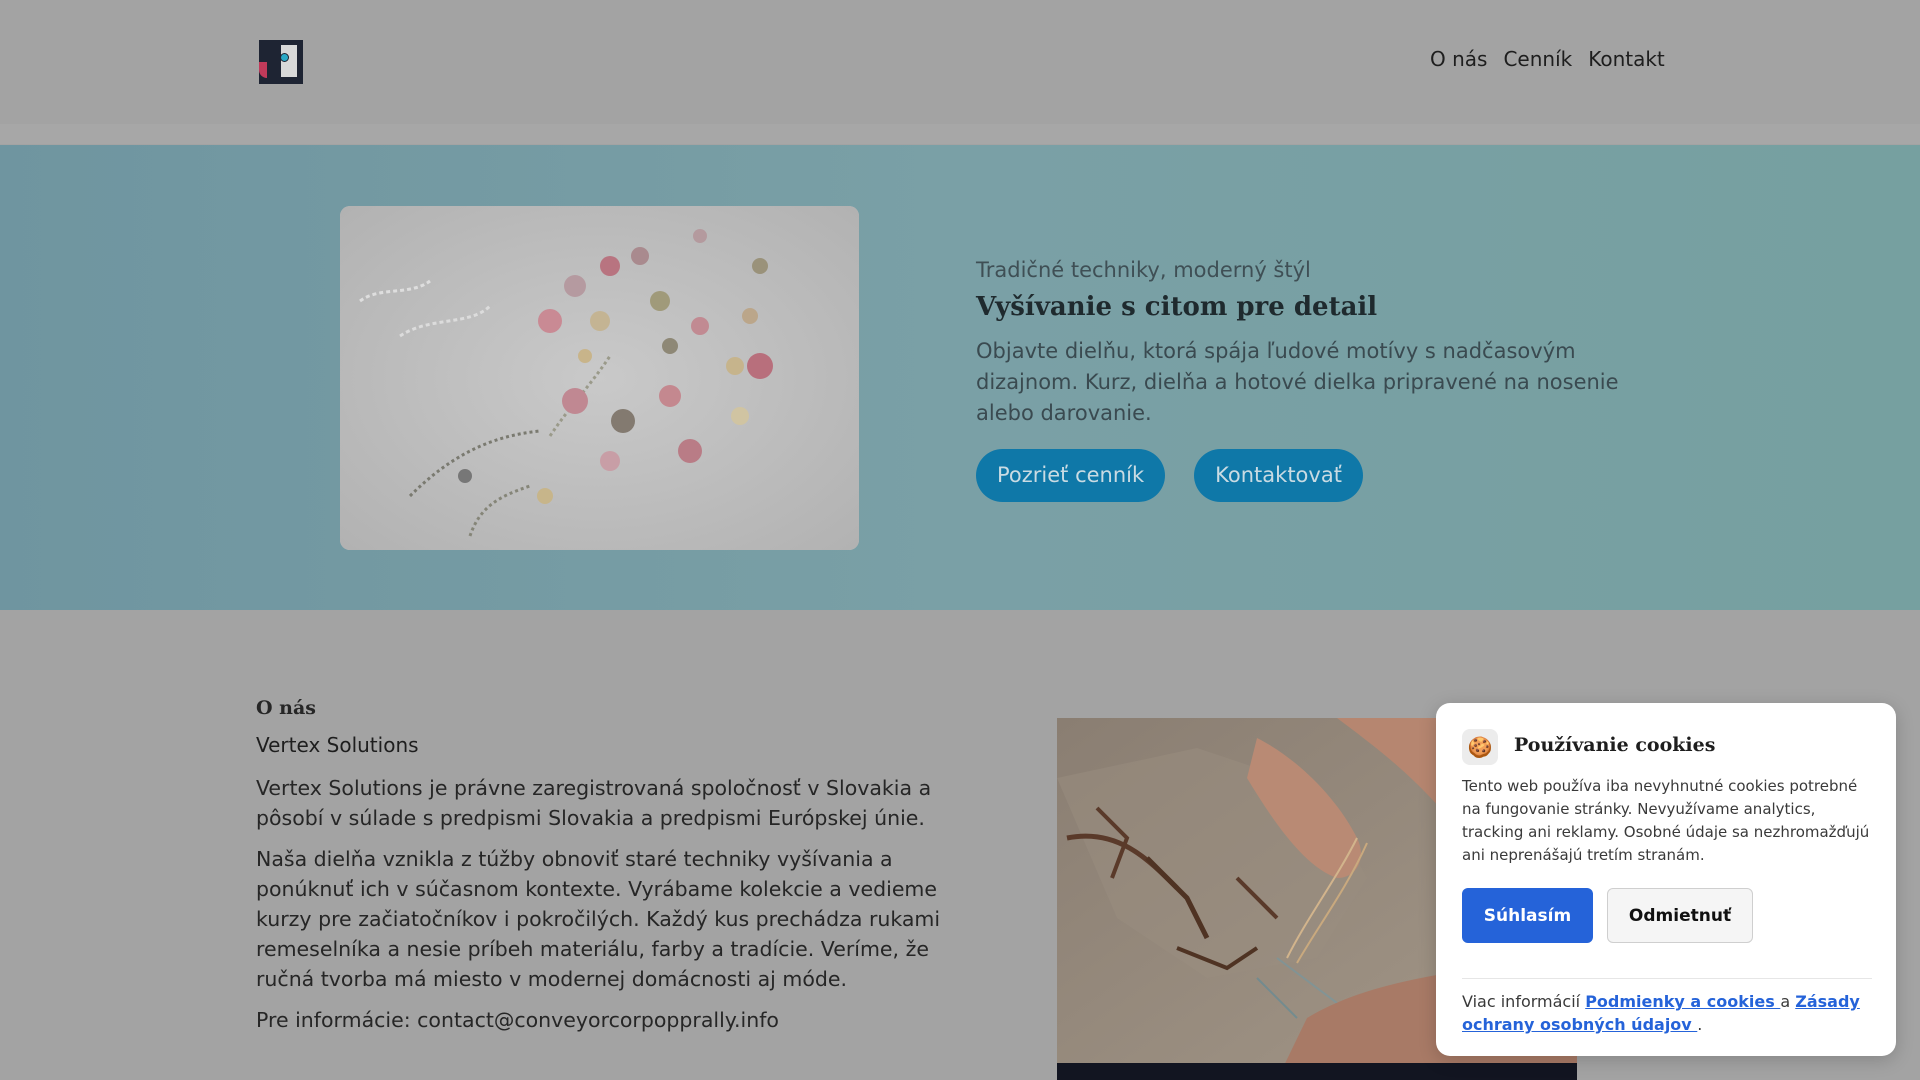 This screenshot has width=1920, height=1080. Describe the element at coordinates (1680, 915) in the screenshot. I see `decline-cookies-button: Odmietnuť` at that location.